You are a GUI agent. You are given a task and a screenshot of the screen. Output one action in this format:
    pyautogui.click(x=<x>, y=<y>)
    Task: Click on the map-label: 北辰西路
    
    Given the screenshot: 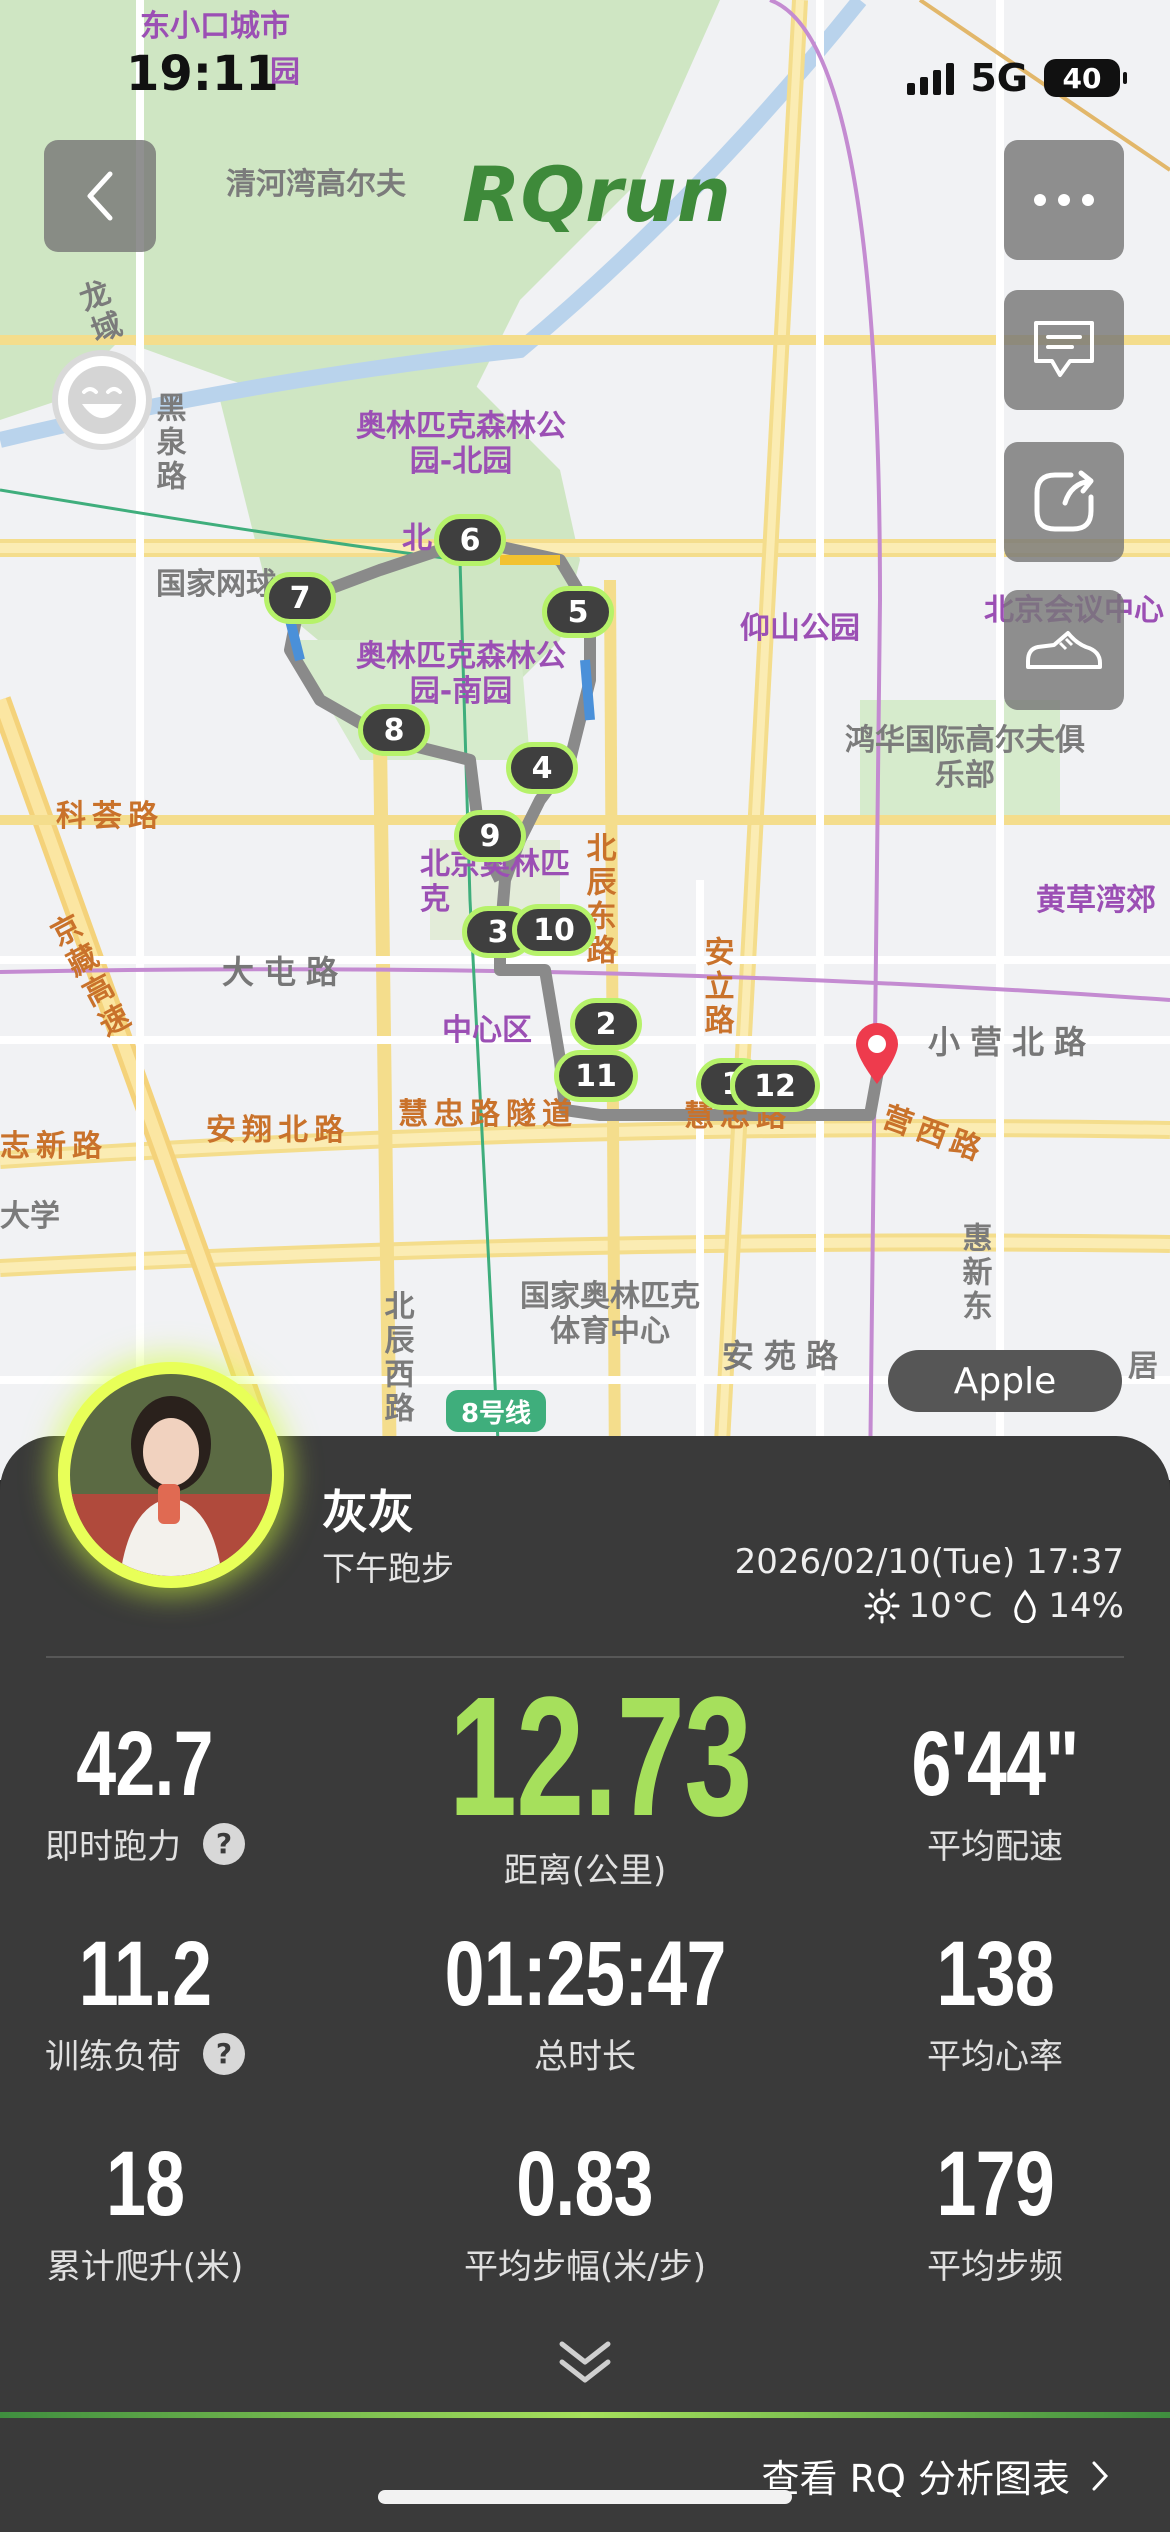 What is the action you would take?
    pyautogui.click(x=396, y=1358)
    